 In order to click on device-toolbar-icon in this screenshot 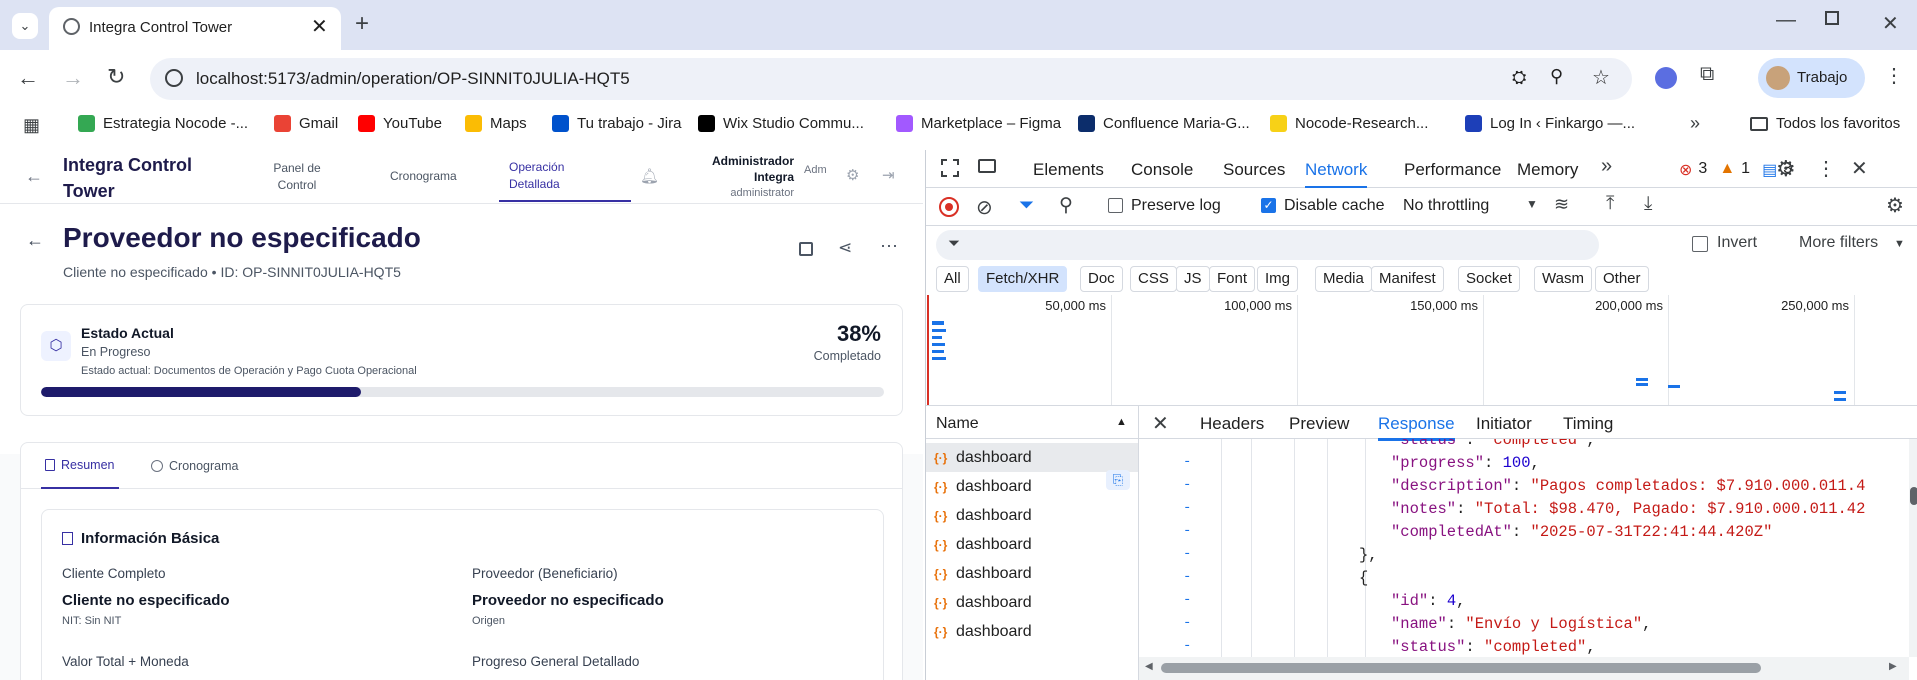, I will do `click(987, 166)`.